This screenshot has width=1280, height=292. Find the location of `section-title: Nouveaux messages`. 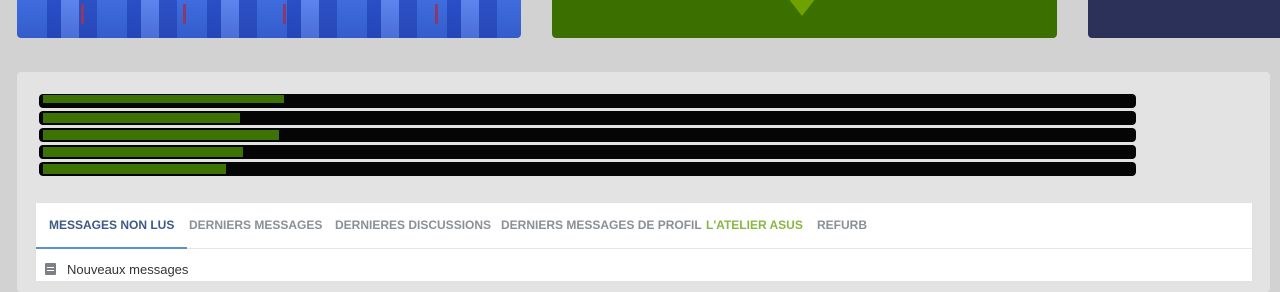

section-title: Nouveaux messages is located at coordinates (128, 269).